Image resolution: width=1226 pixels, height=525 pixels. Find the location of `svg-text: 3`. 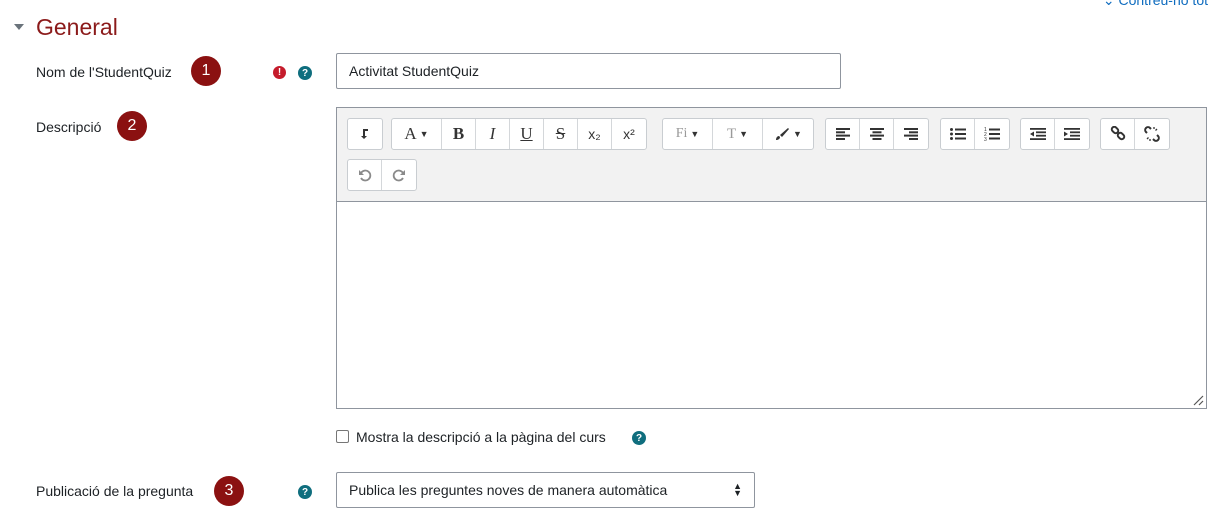

svg-text: 3 is located at coordinates (985, 139).